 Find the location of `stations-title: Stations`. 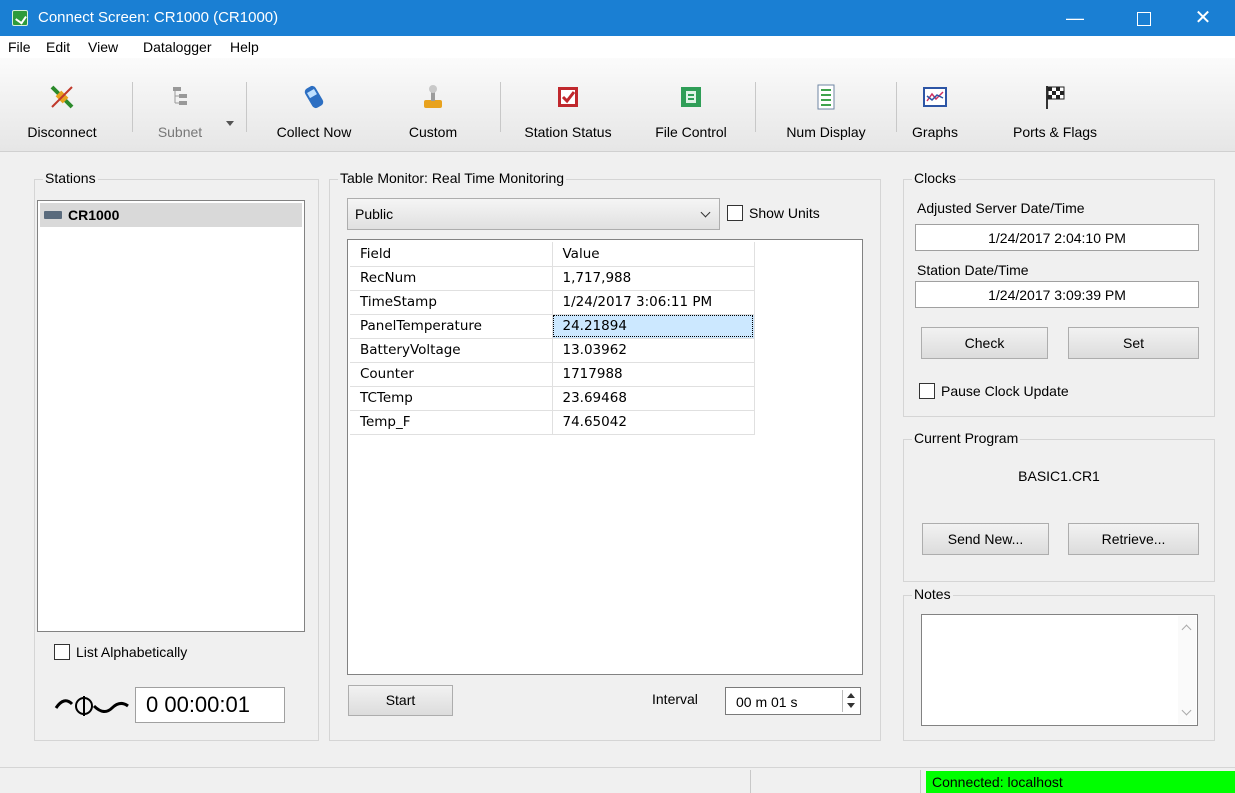

stations-title: Stations is located at coordinates (70, 178).